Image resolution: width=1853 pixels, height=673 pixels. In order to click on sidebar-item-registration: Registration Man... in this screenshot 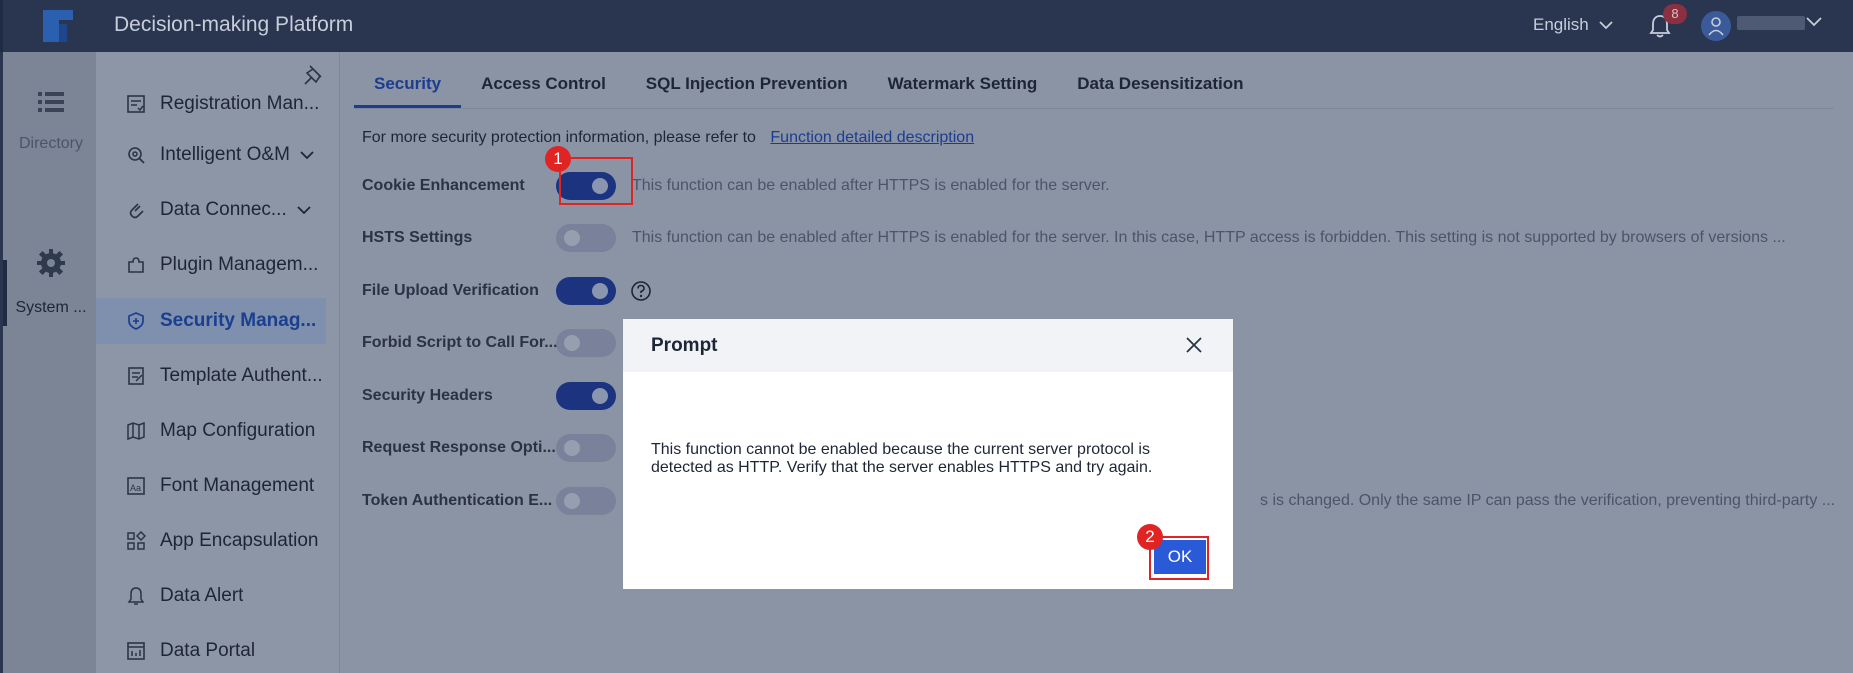, I will do `click(211, 104)`.